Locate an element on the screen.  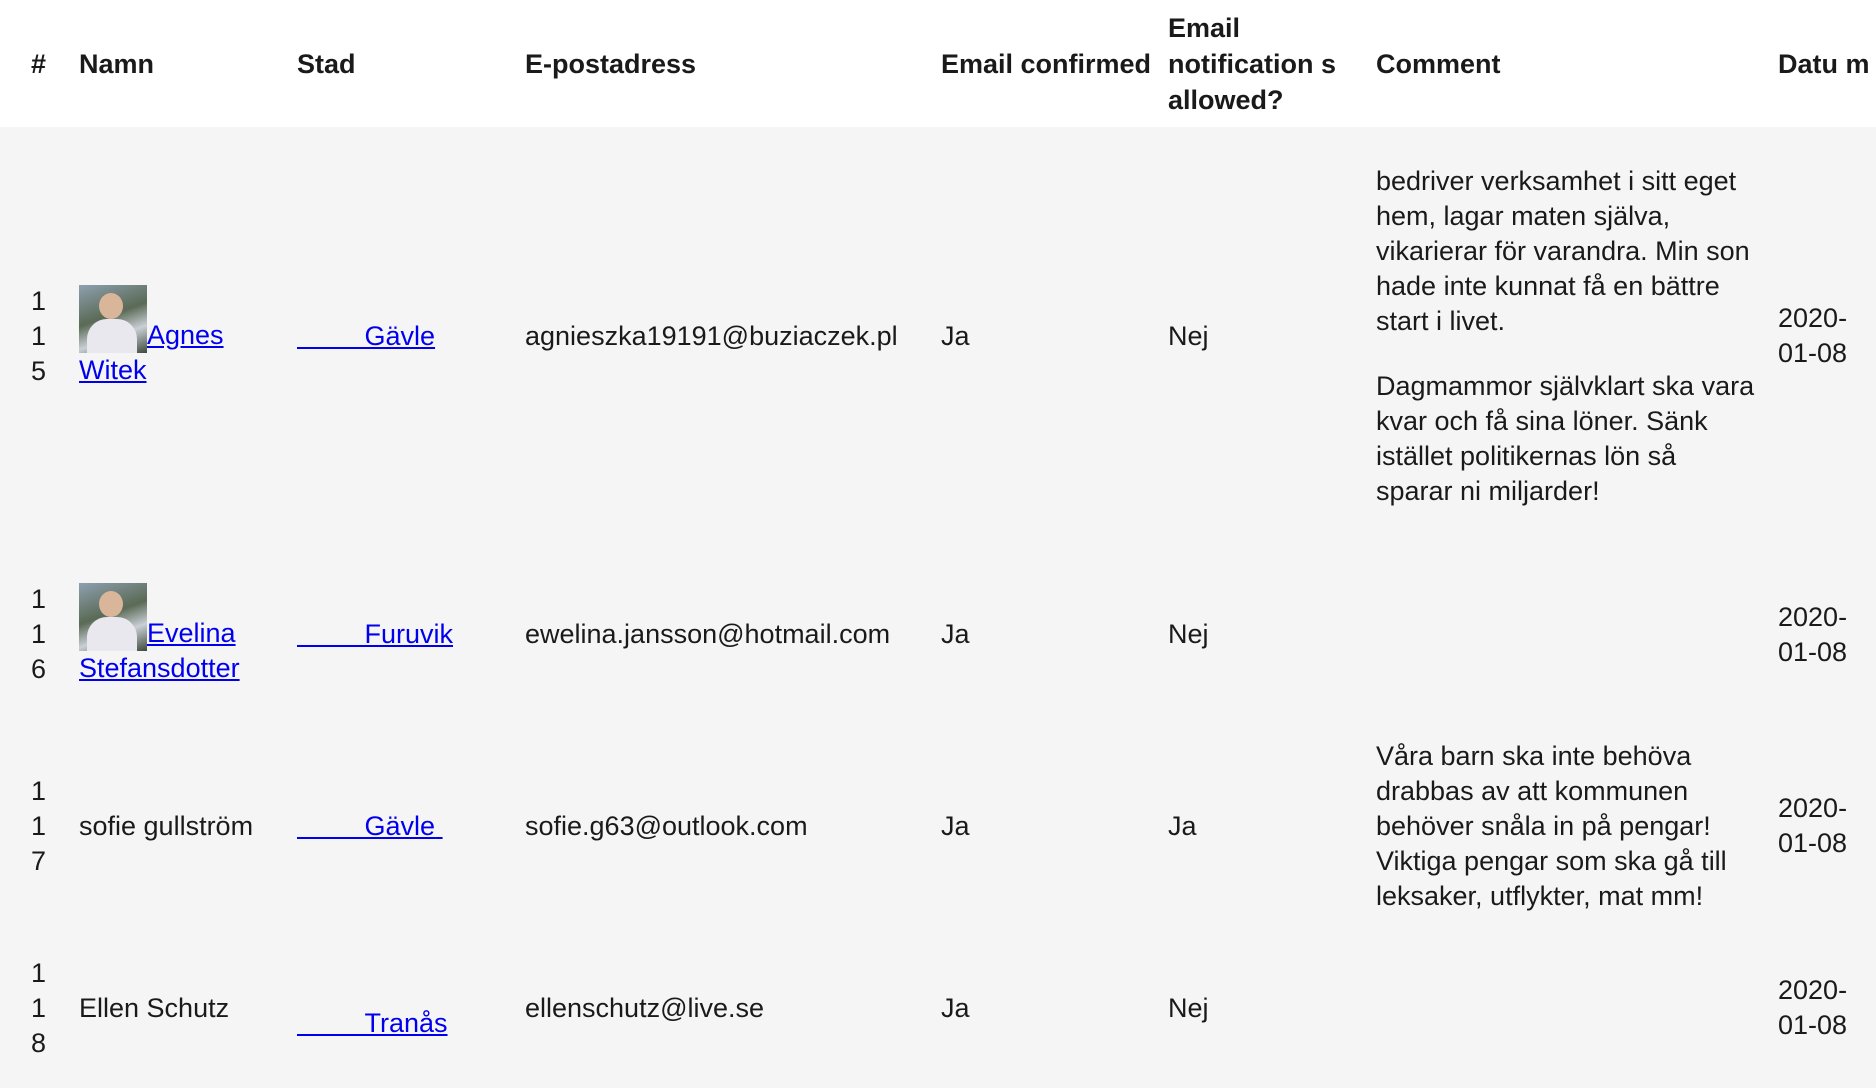
city-label: Tranås is located at coordinates (406, 1022).